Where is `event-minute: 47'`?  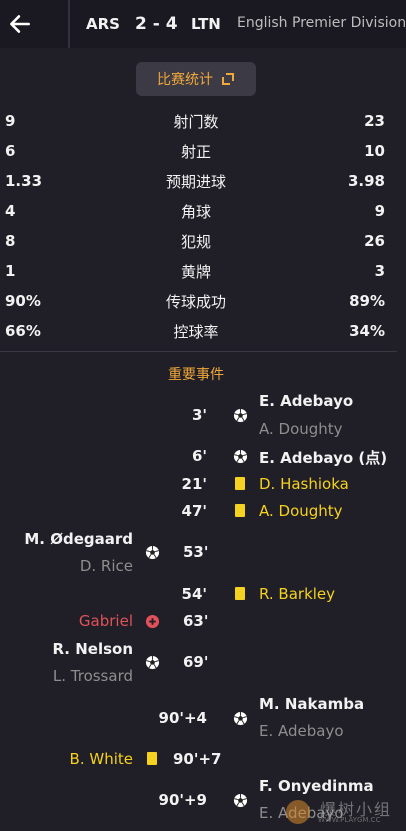 event-minute: 47' is located at coordinates (194, 511).